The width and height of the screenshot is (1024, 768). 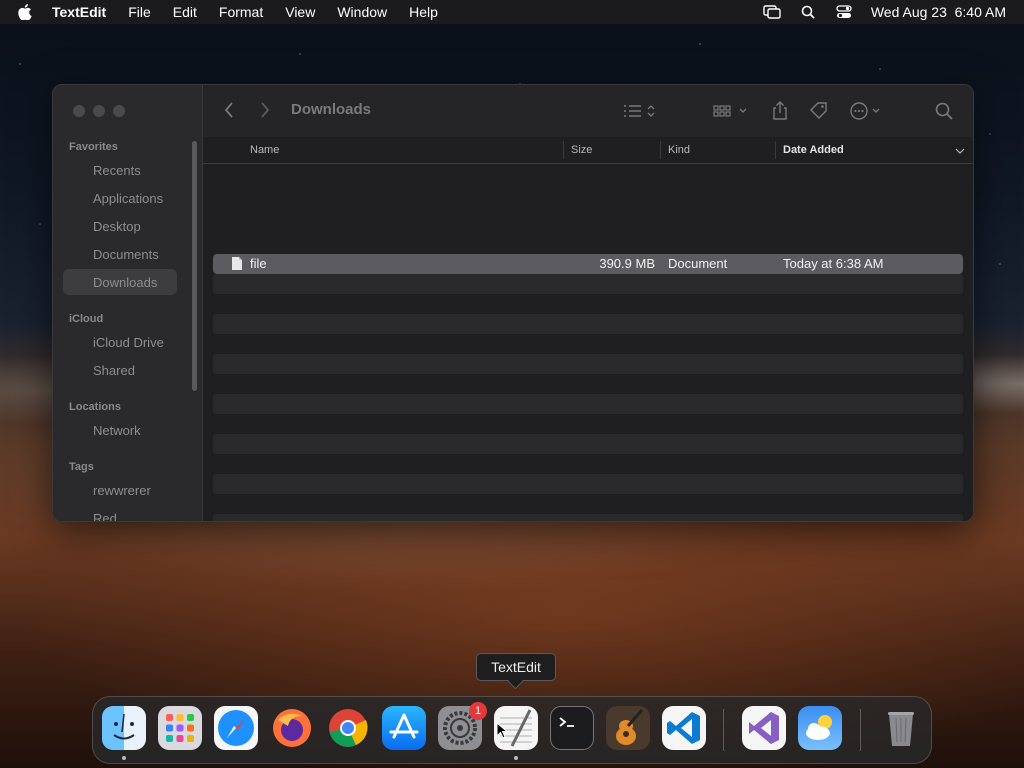 I want to click on finder-icon, so click(x=124, y=728).